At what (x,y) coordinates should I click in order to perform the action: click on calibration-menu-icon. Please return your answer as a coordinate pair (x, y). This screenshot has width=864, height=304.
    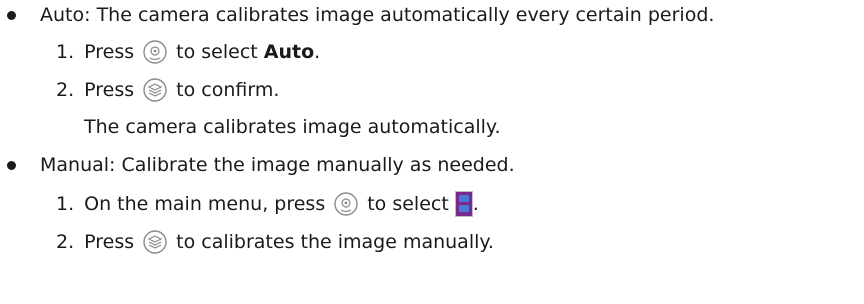
    Looking at the image, I should click on (463, 204).